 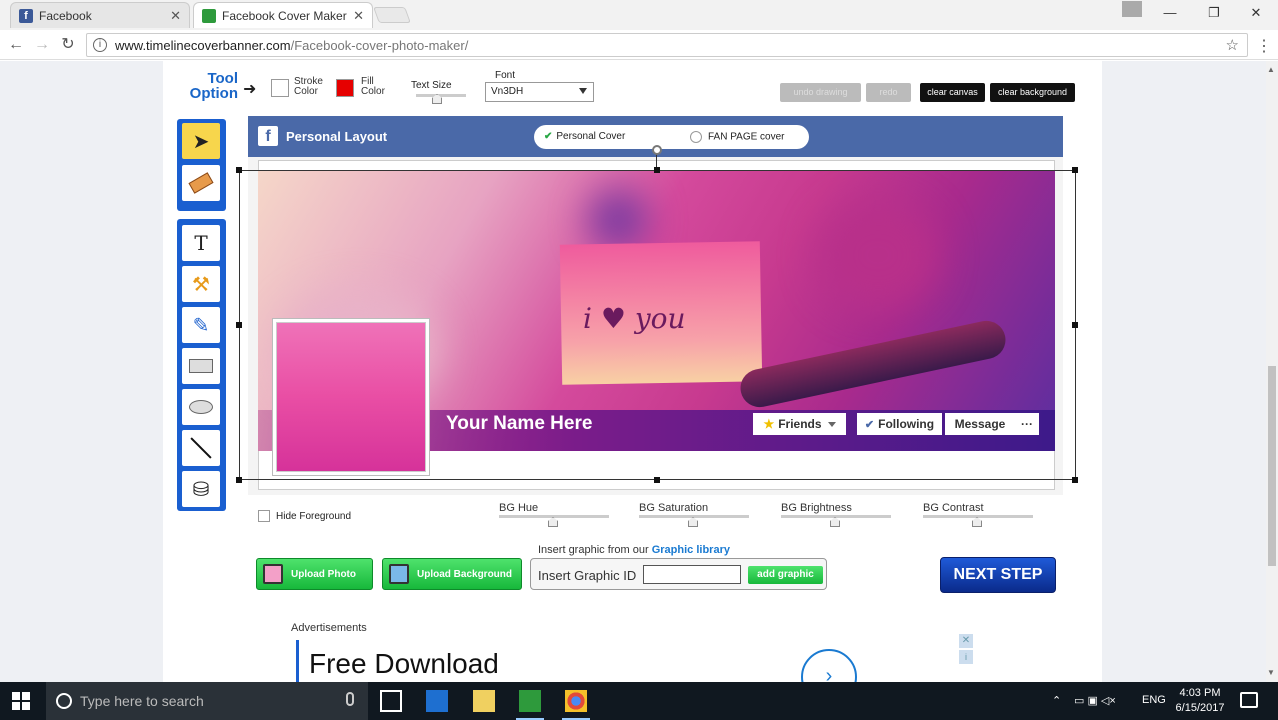 What do you see at coordinates (484, 701) in the screenshot?
I see `file-explorer-icon` at bounding box center [484, 701].